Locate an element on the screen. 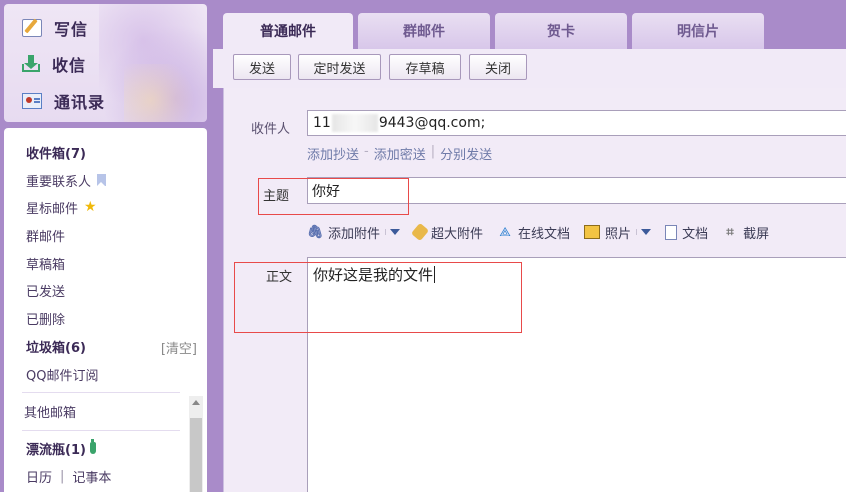  write-mail-button: 写信 is located at coordinates (55, 28).